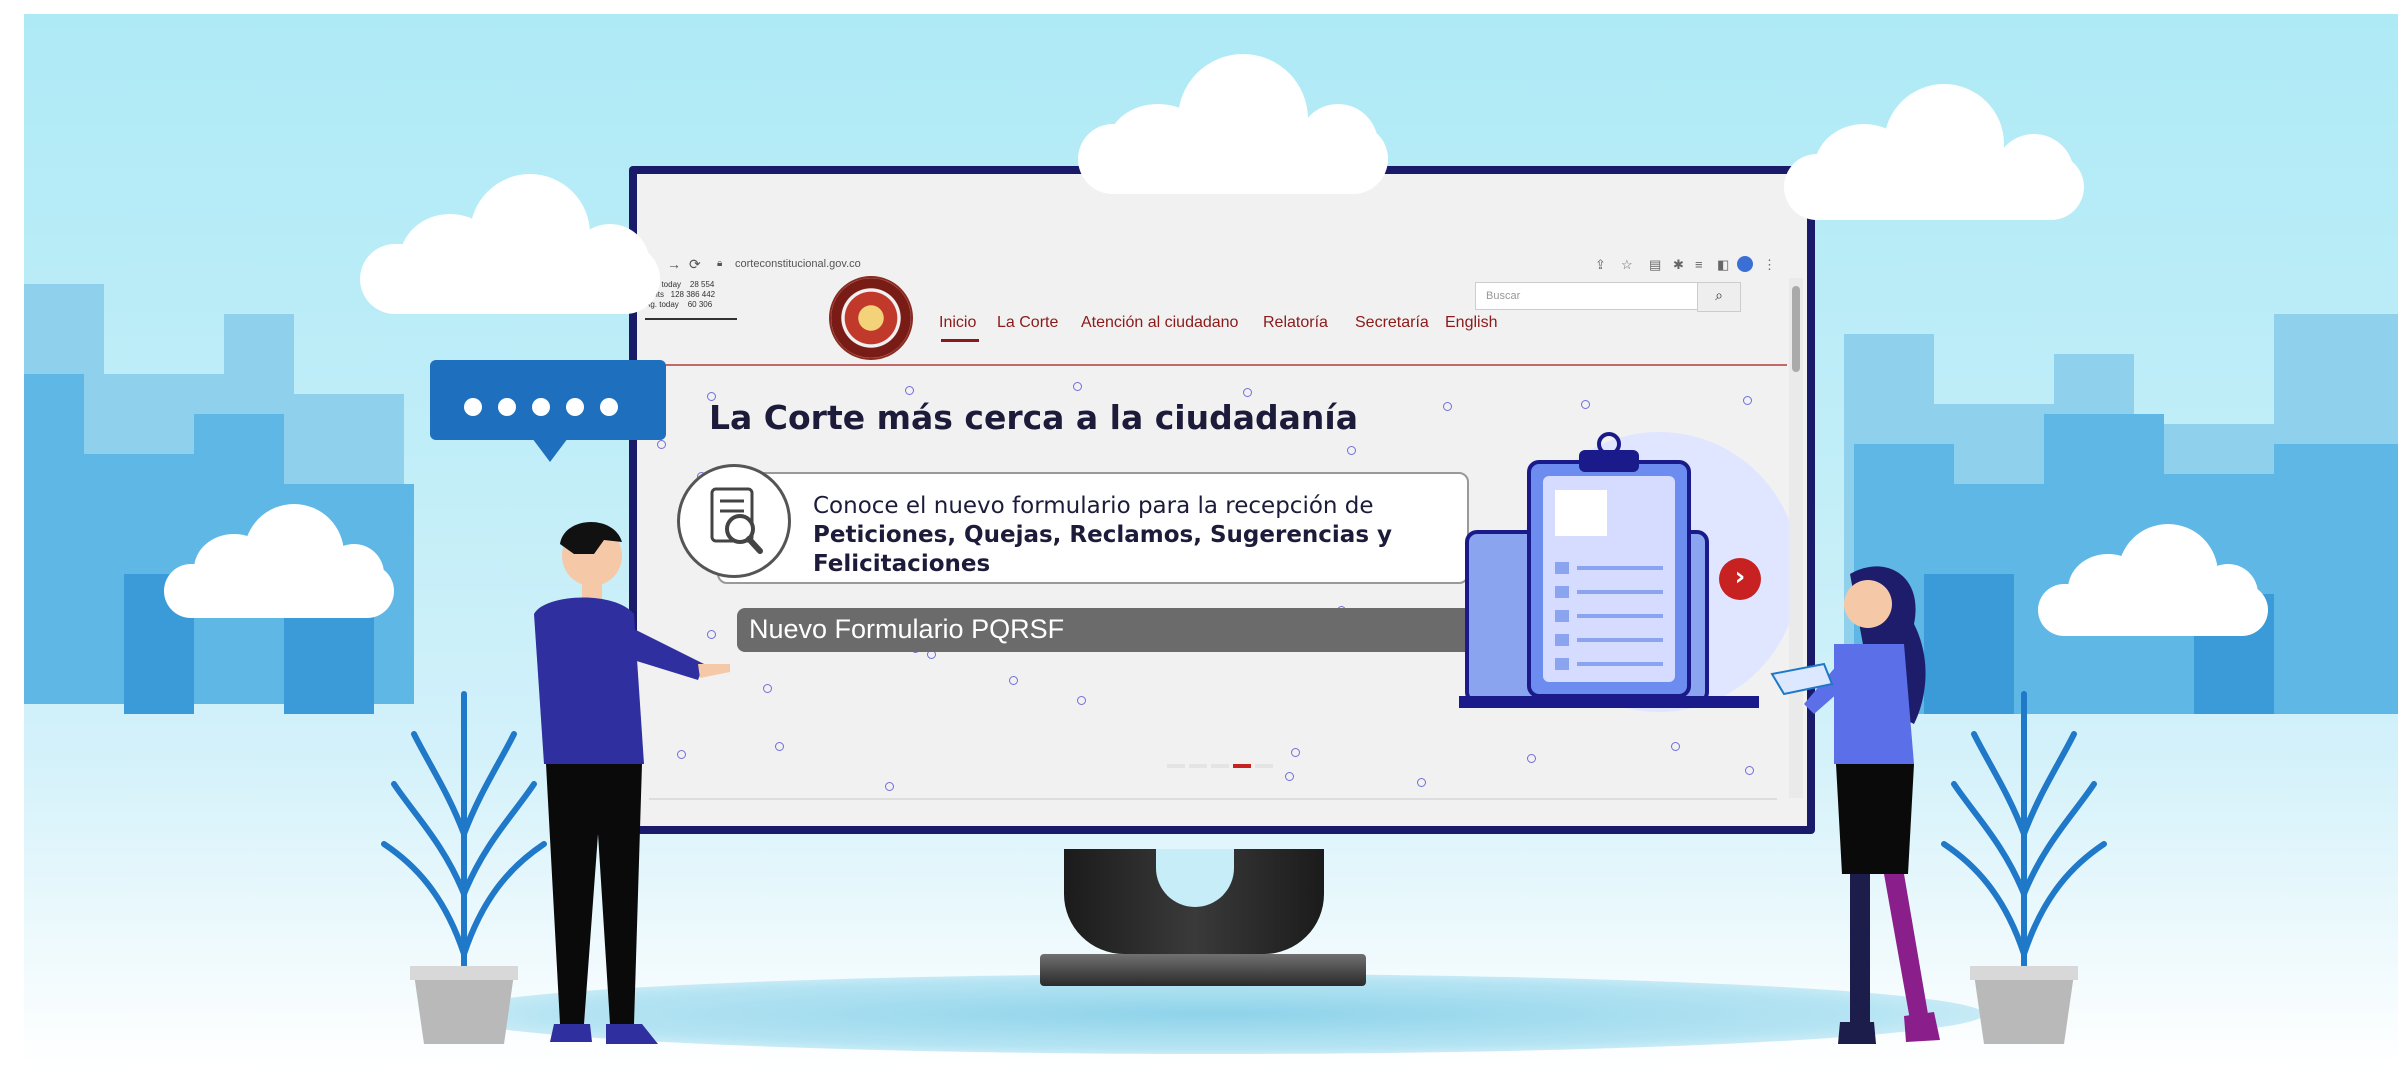  Describe the element at coordinates (1212, 365) in the screenshot. I see `header-divider` at that location.